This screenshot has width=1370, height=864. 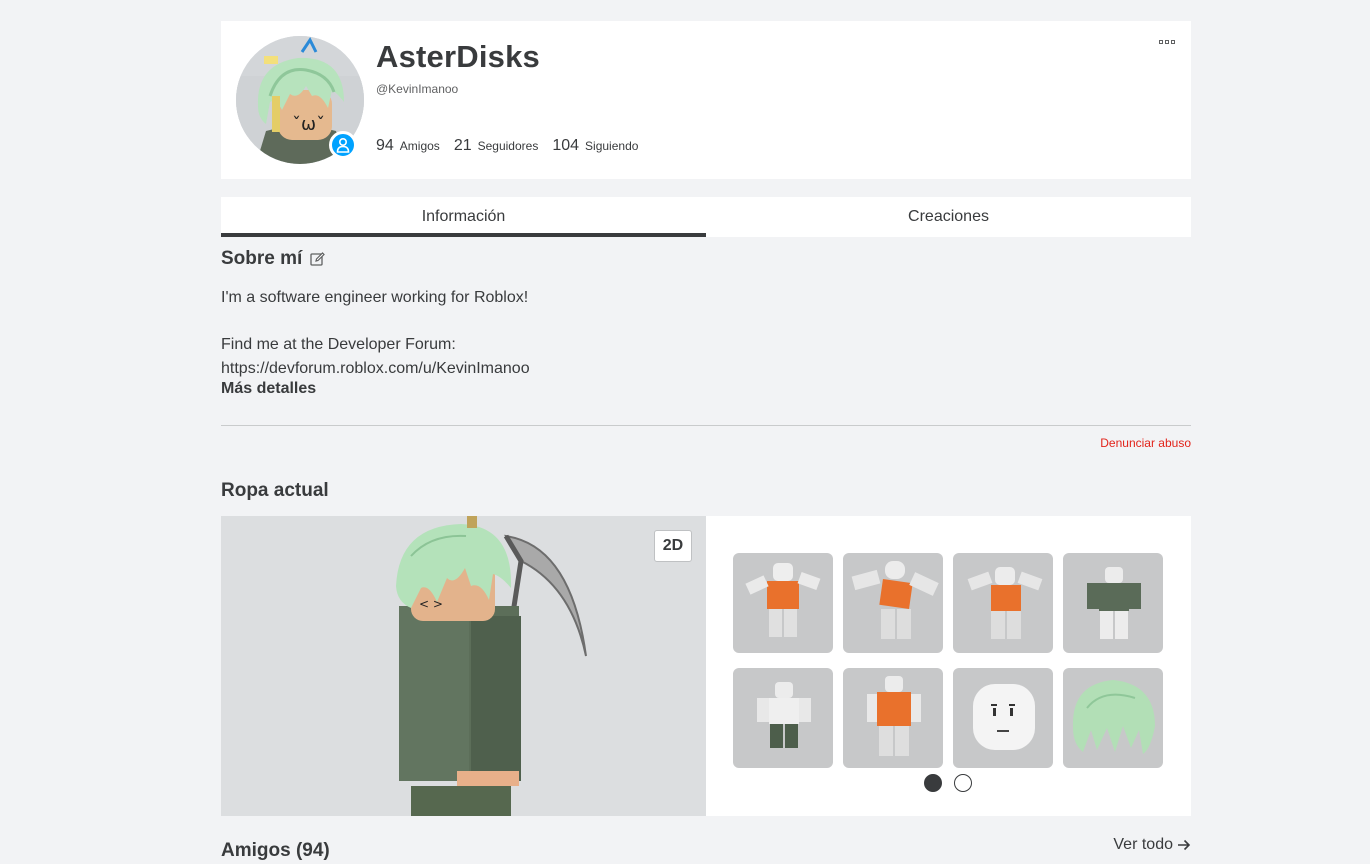 What do you see at coordinates (566, 145) in the screenshot?
I see `stat-value: 104` at bounding box center [566, 145].